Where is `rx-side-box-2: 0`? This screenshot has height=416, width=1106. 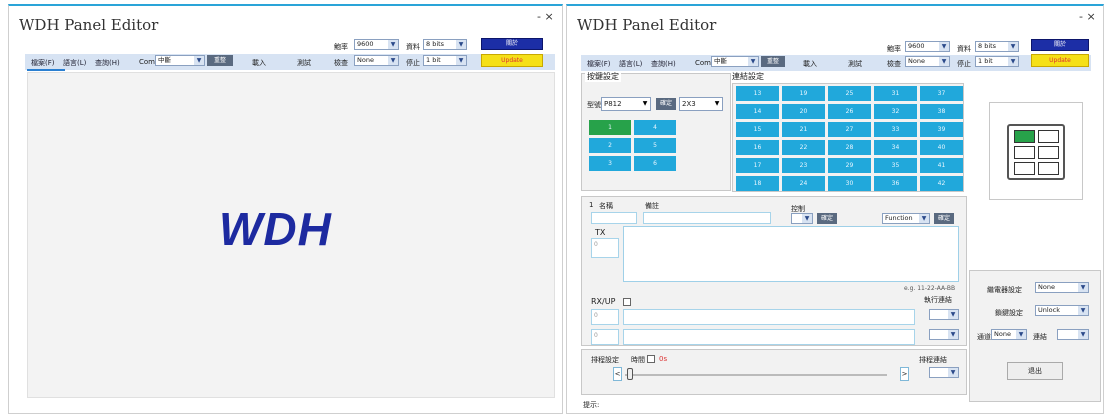 rx-side-box-2: 0 is located at coordinates (605, 337).